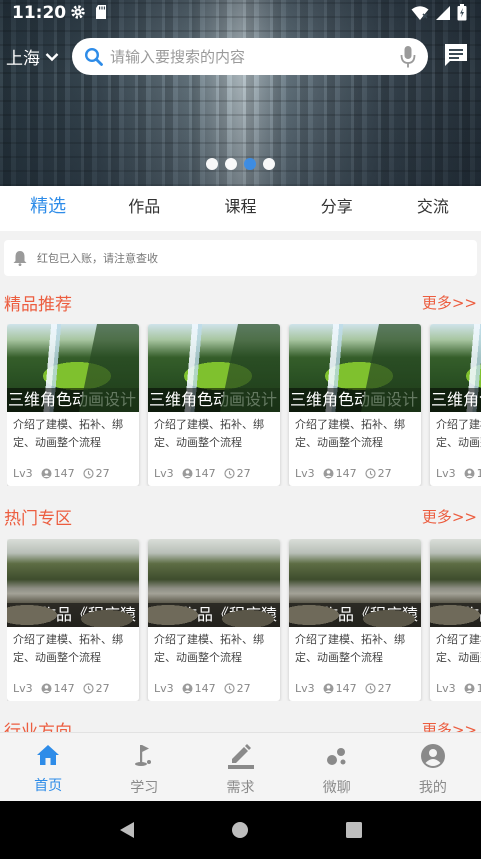  What do you see at coordinates (240, 516) in the screenshot?
I see `section-header-hot: 热门专区 更多>>` at bounding box center [240, 516].